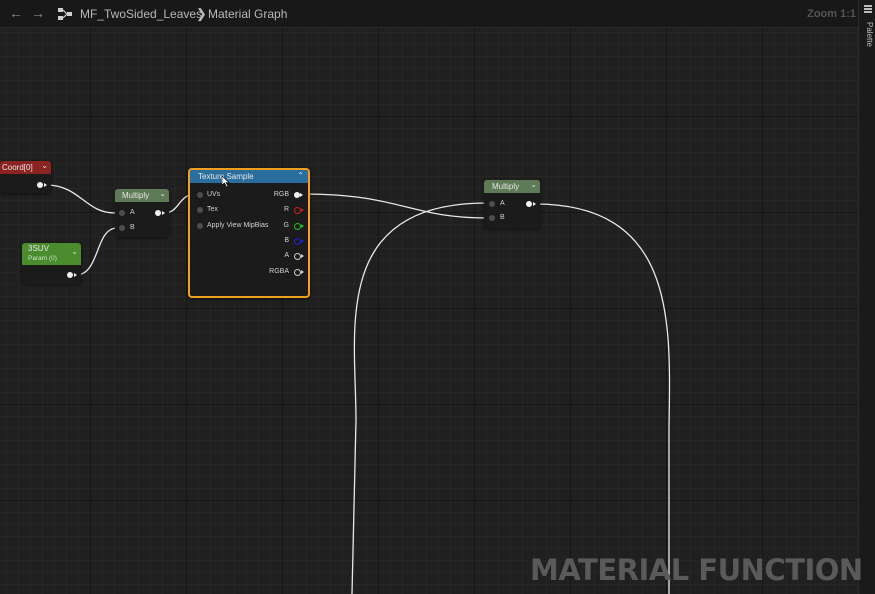 The height and width of the screenshot is (594, 875). What do you see at coordinates (286, 240) in the screenshot?
I see `texture-output-b-label: B` at bounding box center [286, 240].